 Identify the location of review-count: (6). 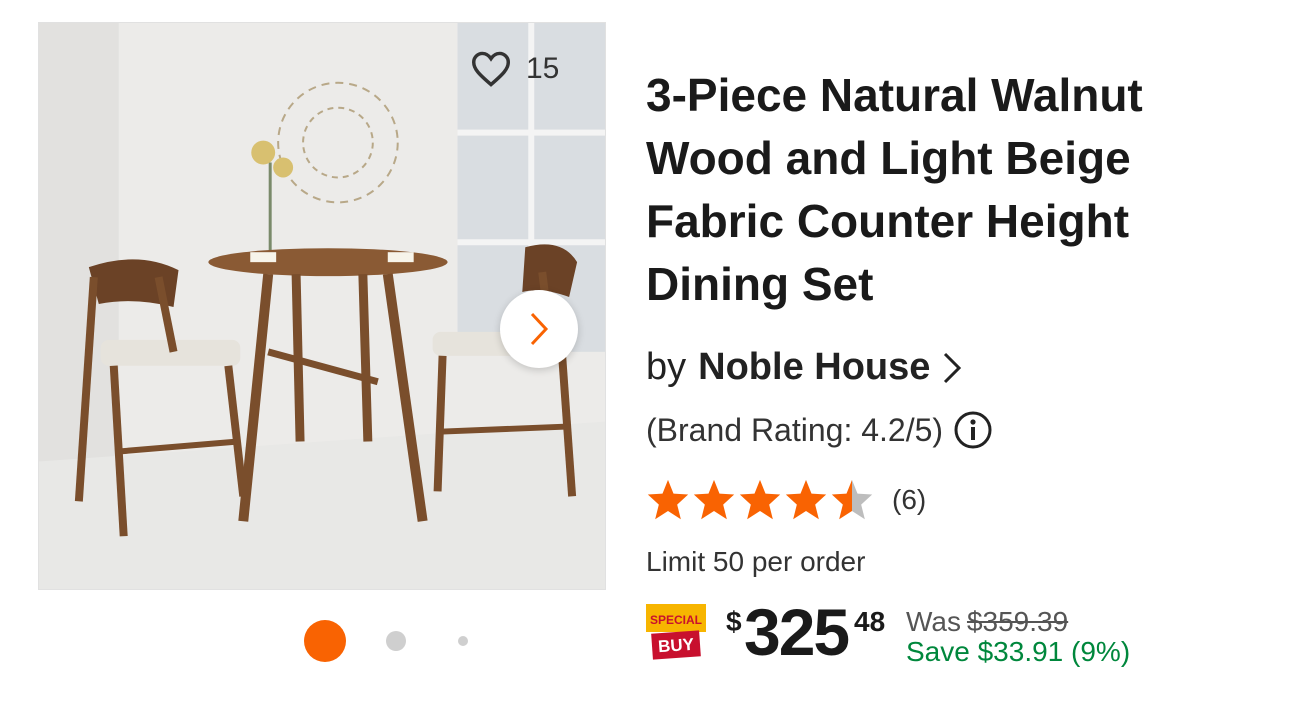
(909, 499).